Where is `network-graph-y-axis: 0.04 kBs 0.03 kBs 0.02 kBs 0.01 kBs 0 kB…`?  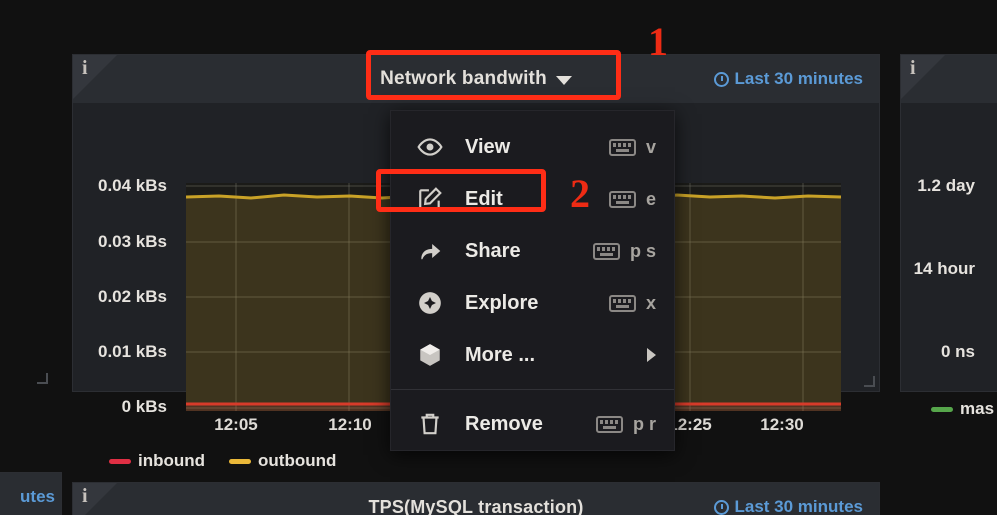 network-graph-y-axis: 0.04 kBs 0.03 kBs 0.02 kBs 0.01 kBs 0 kB… is located at coordinates (123, 259).